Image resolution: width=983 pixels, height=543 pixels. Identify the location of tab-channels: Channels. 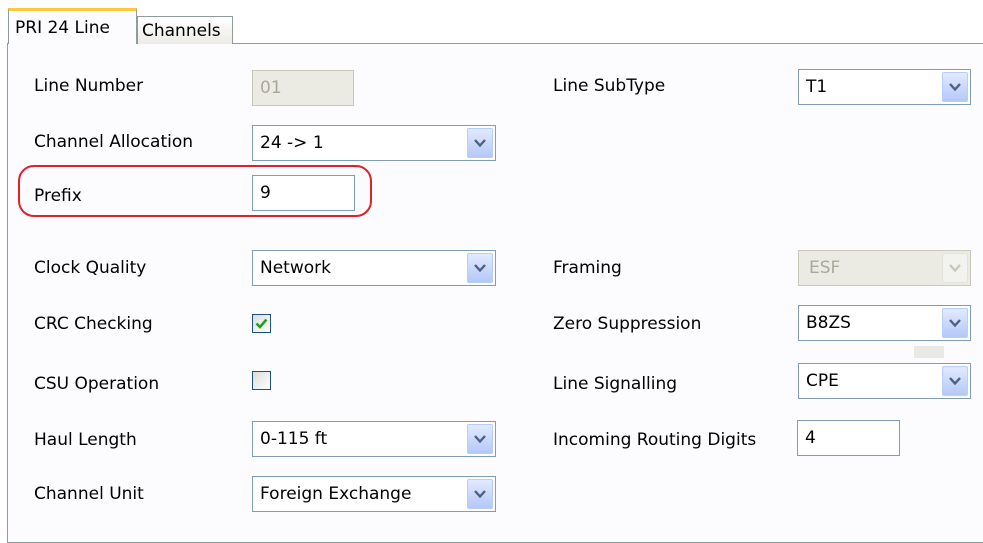
(185, 30).